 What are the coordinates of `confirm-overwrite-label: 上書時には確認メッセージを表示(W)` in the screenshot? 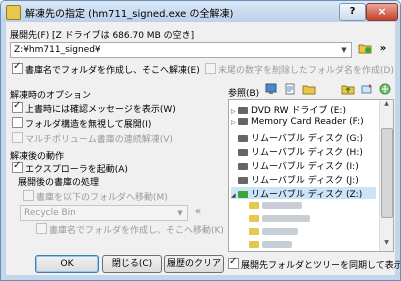 It's located at (100, 110).